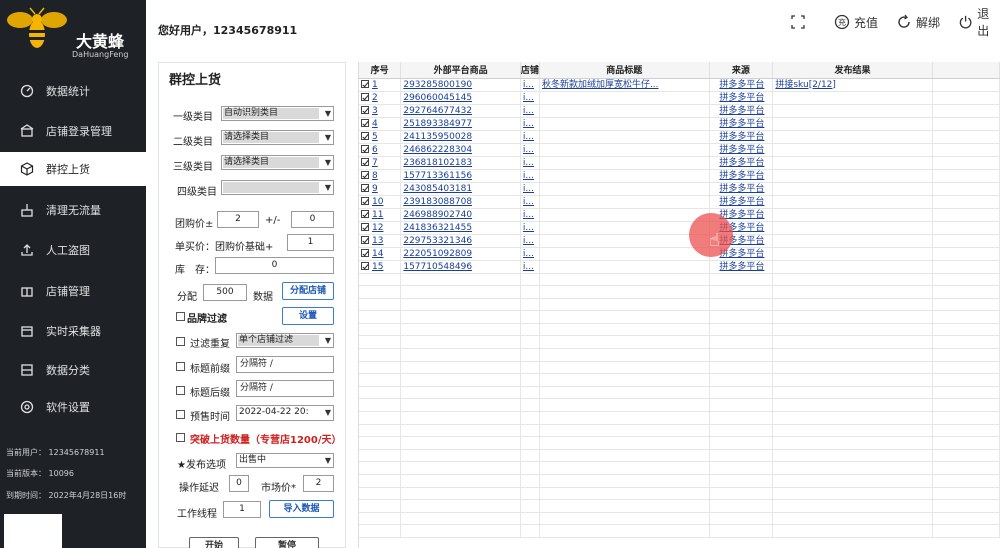  Describe the element at coordinates (224, 247) in the screenshot. I see `single-price-label: 单买价：团购价基础+` at that location.